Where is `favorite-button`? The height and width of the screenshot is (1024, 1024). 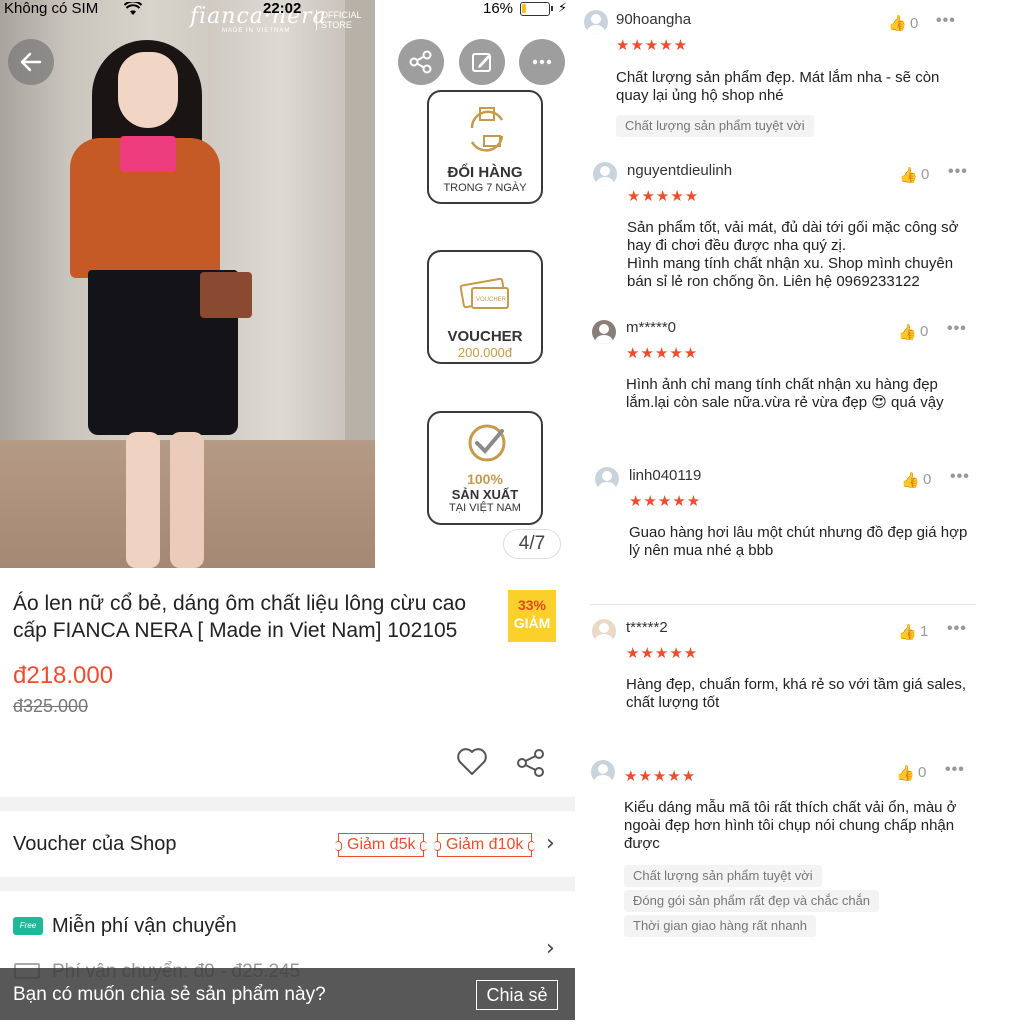 favorite-button is located at coordinates (472, 764).